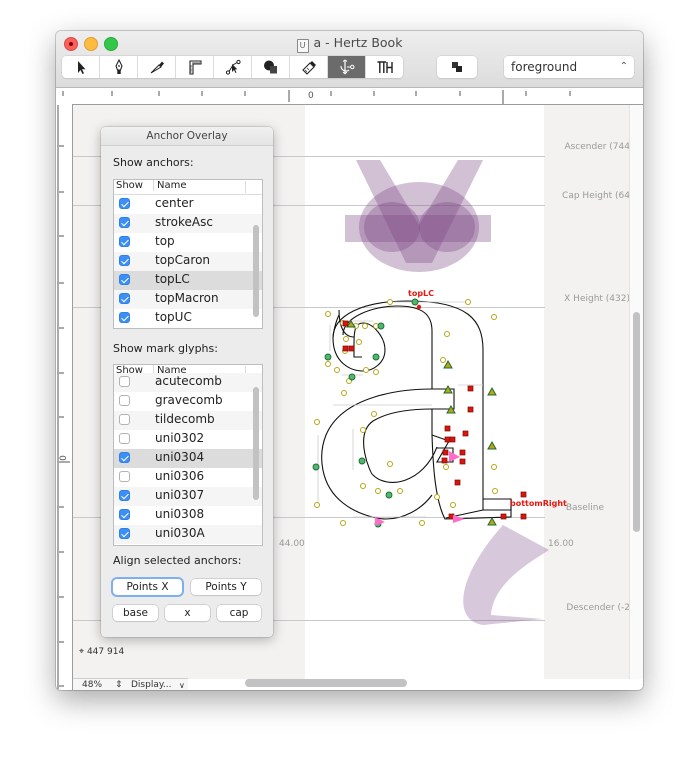 The image size is (699, 771). I want to click on eraser-icon, so click(308, 68).